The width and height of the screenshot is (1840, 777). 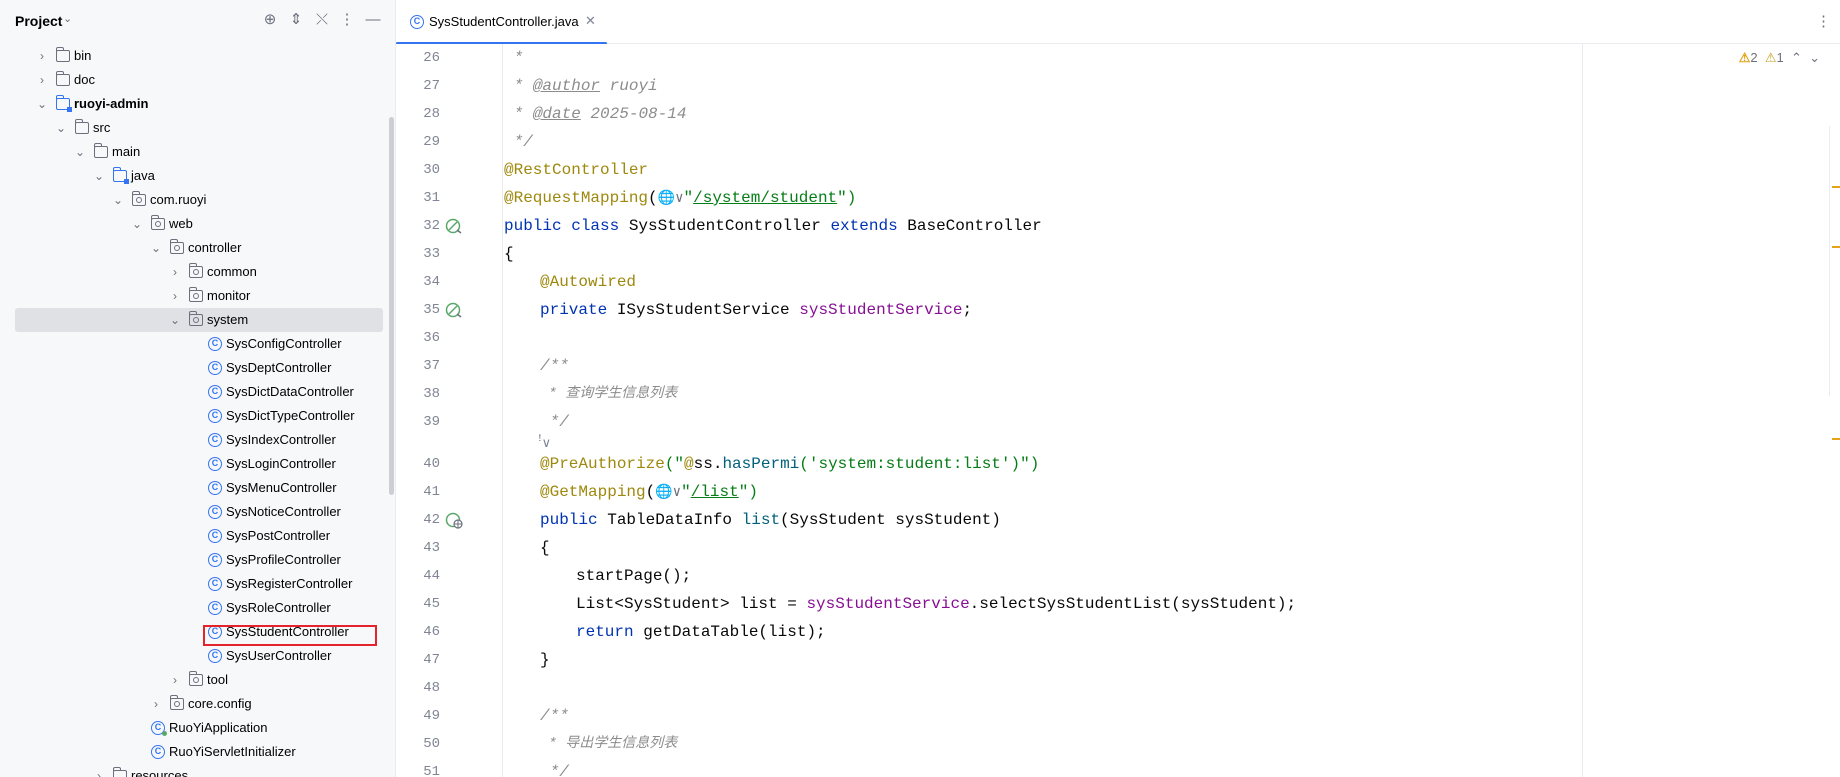 What do you see at coordinates (545, 548) in the screenshot?
I see `code-text: {` at bounding box center [545, 548].